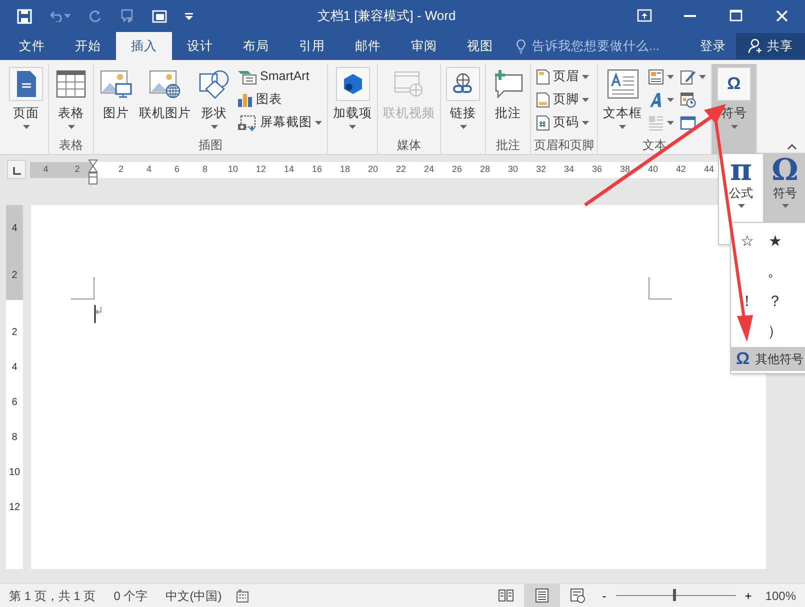 This screenshot has height=607, width=805. What do you see at coordinates (52, 596) in the screenshot?
I see `page-count: 第 1 页，共 1 页` at bounding box center [52, 596].